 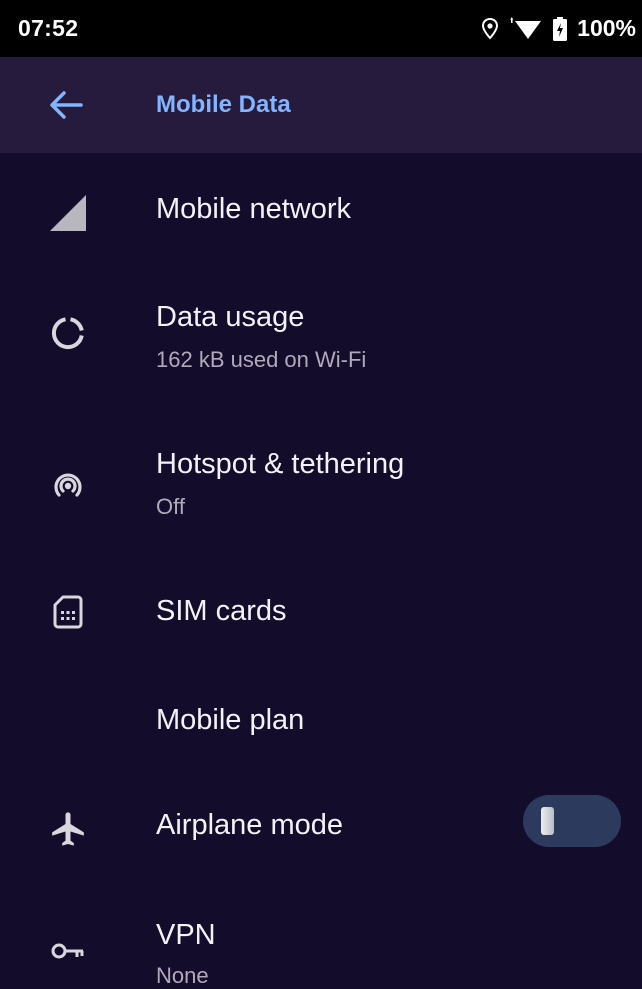 I want to click on mobile-network-item: Mobile network, so click(x=321, y=208).